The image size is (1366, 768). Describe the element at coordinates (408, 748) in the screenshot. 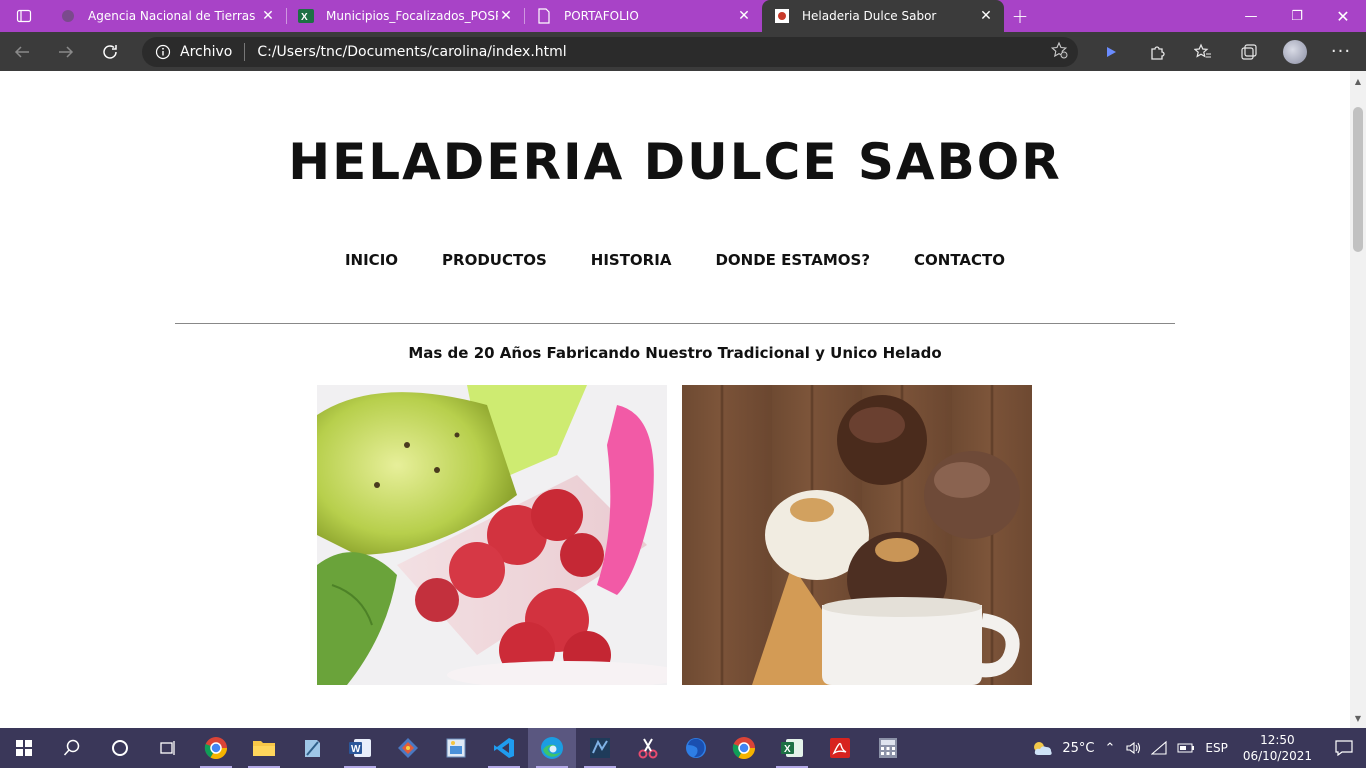

I see `taskbar-git` at that location.